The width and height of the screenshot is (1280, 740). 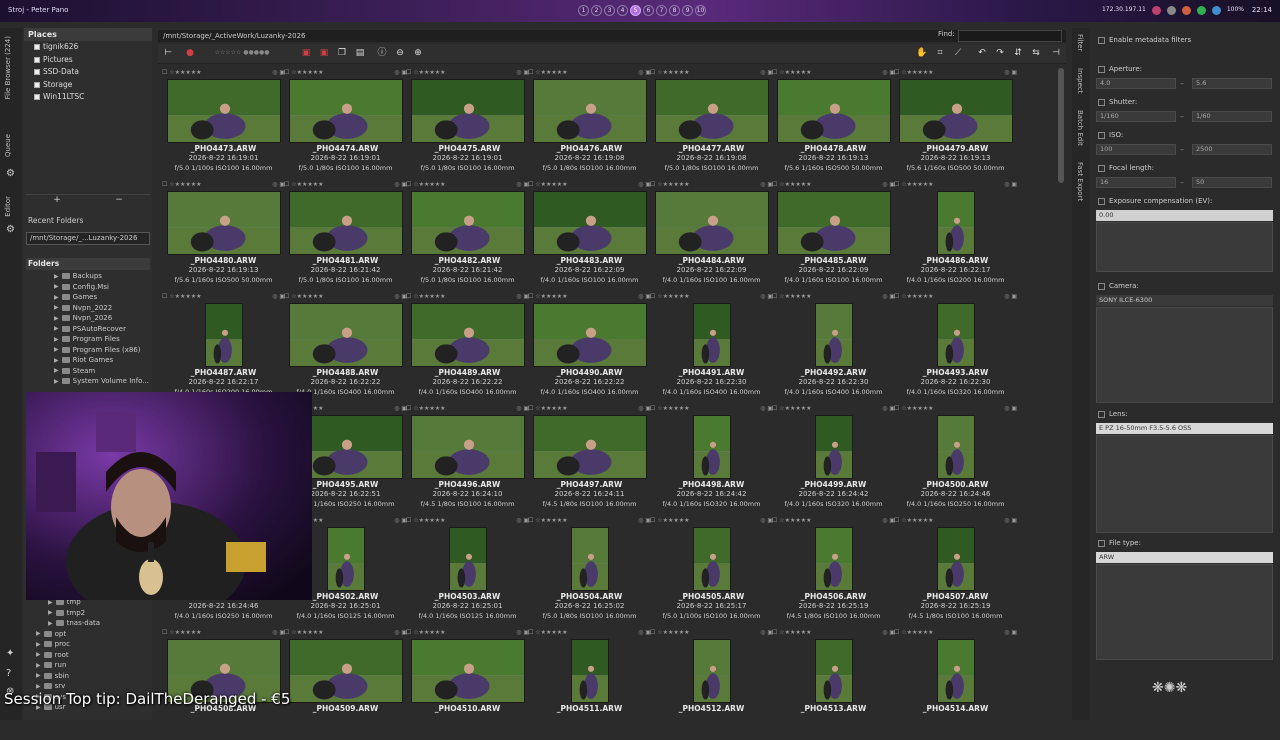 What do you see at coordinates (51, 665) in the screenshot?
I see `folder-item: ▶ run` at bounding box center [51, 665].